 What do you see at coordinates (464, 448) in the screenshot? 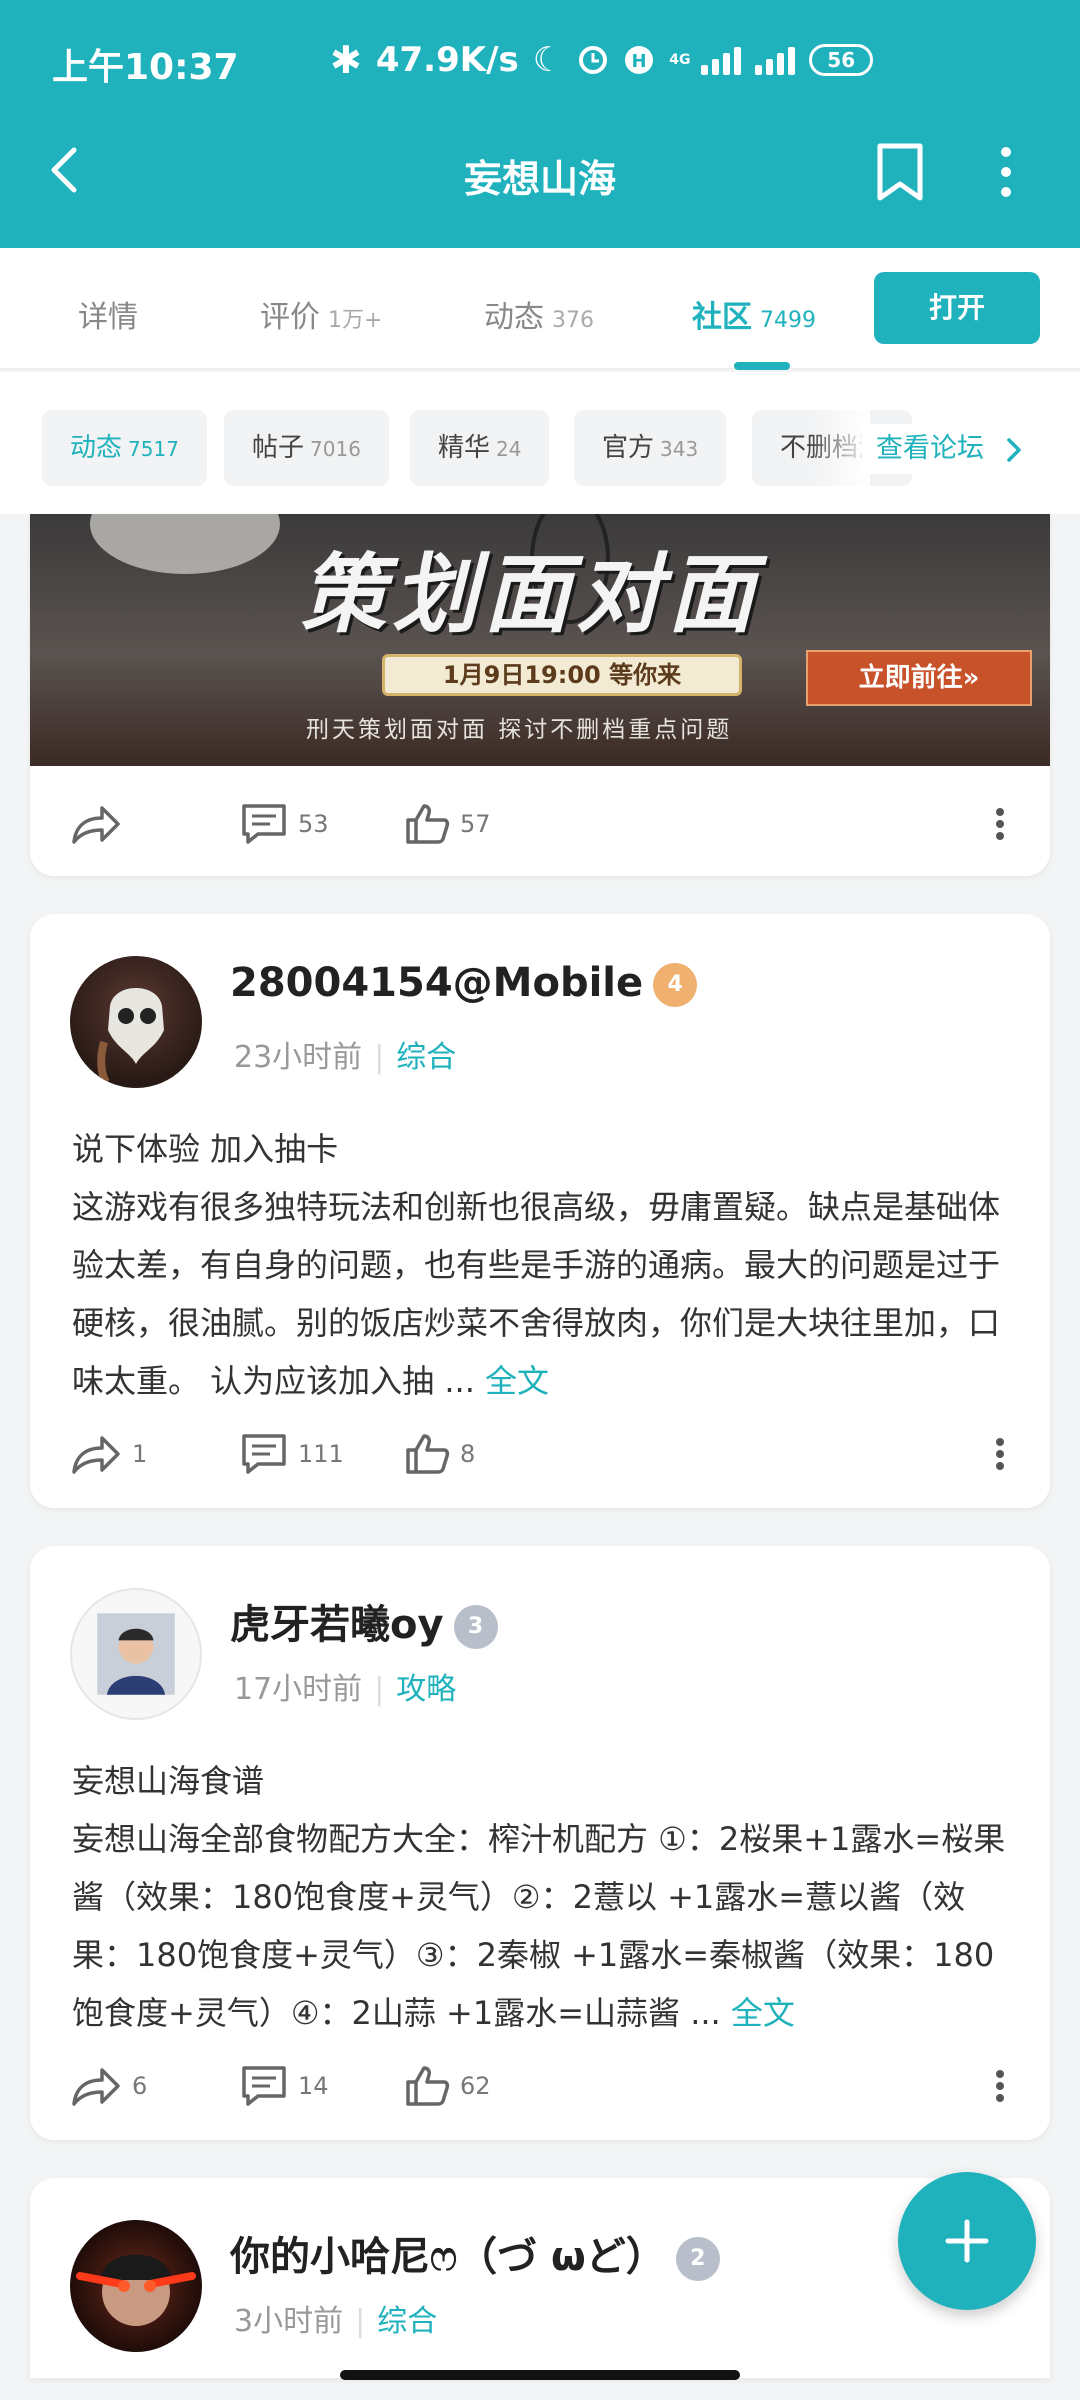
I see `chip-label: 精华` at bounding box center [464, 448].